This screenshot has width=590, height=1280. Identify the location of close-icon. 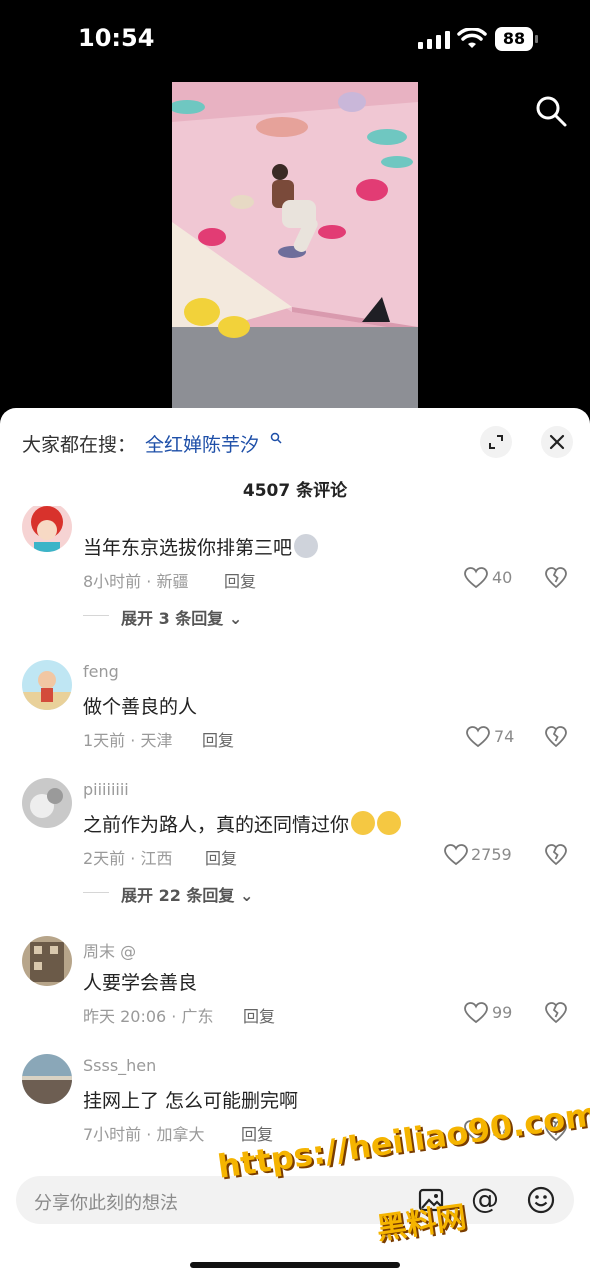
(557, 442).